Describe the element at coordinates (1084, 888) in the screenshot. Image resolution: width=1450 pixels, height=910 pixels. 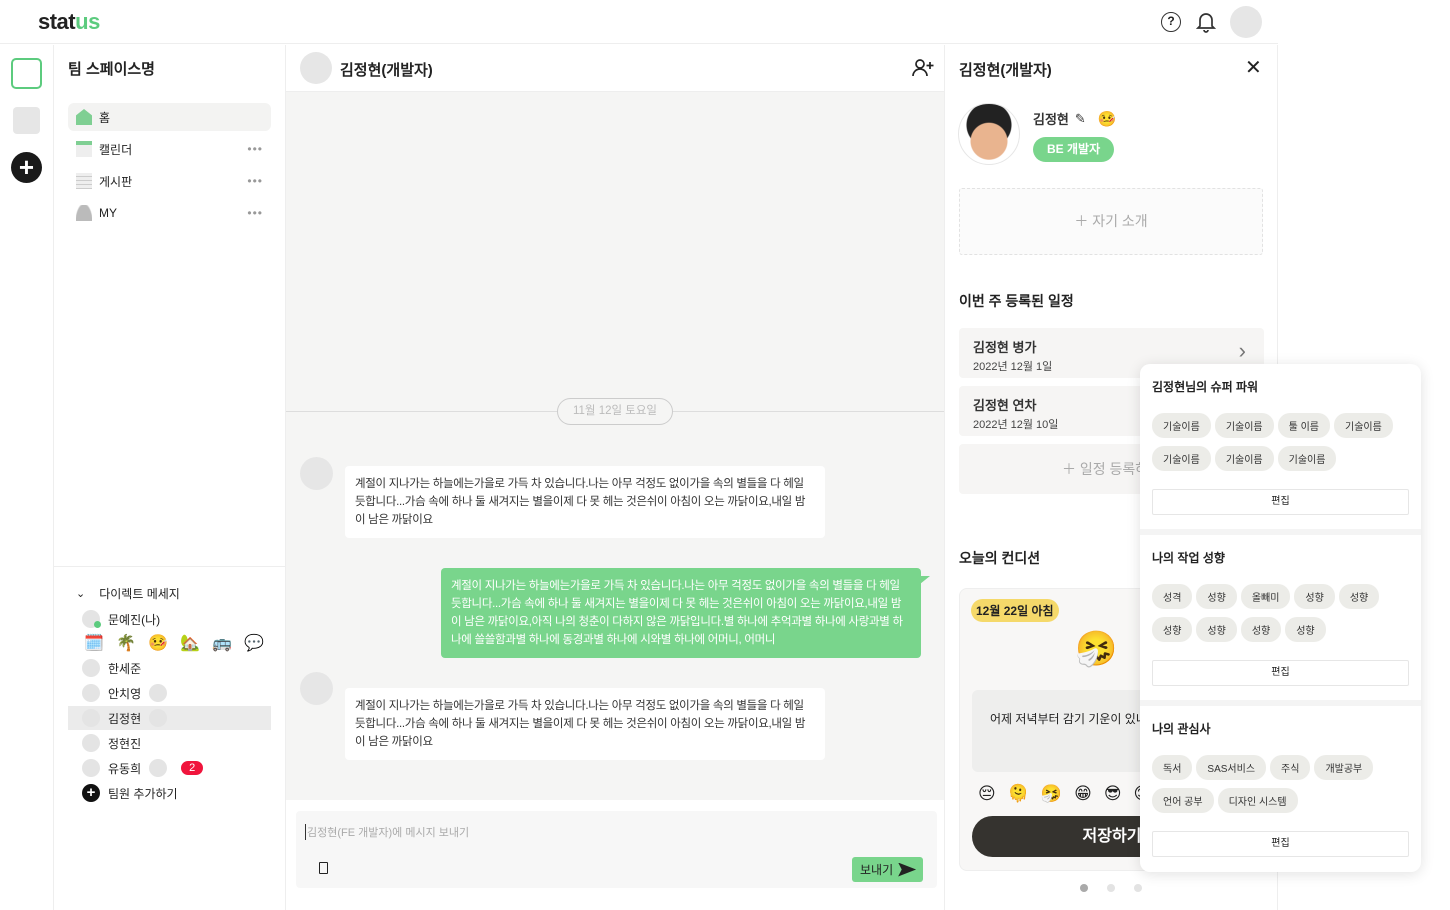
I see `page-dot-active` at that location.